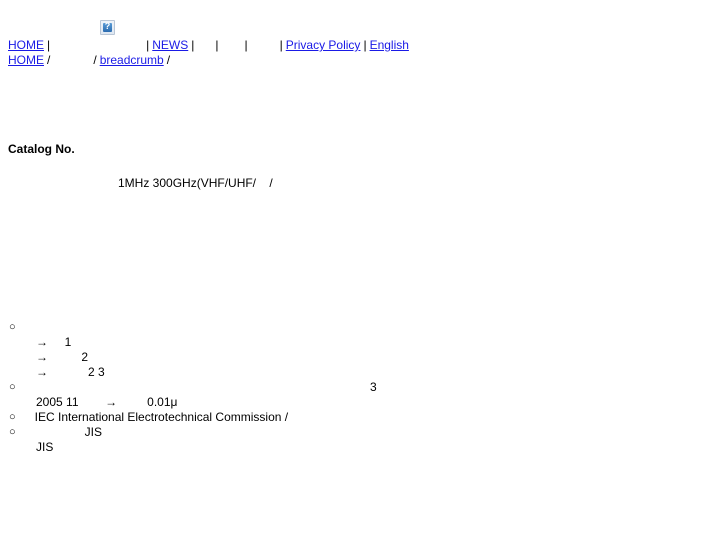 This screenshot has height=545, width=727. I want to click on list-subitem-text: 1, so click(60, 342).